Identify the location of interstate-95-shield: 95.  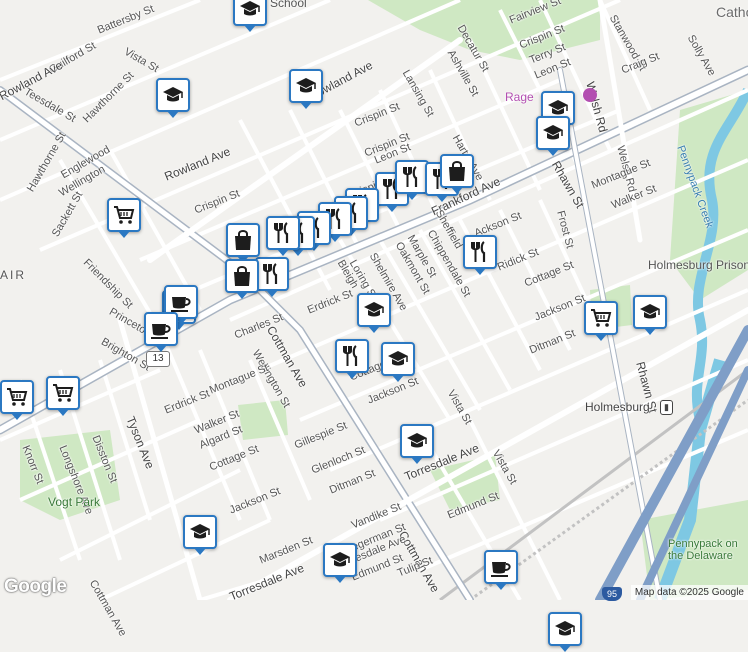
(612, 594).